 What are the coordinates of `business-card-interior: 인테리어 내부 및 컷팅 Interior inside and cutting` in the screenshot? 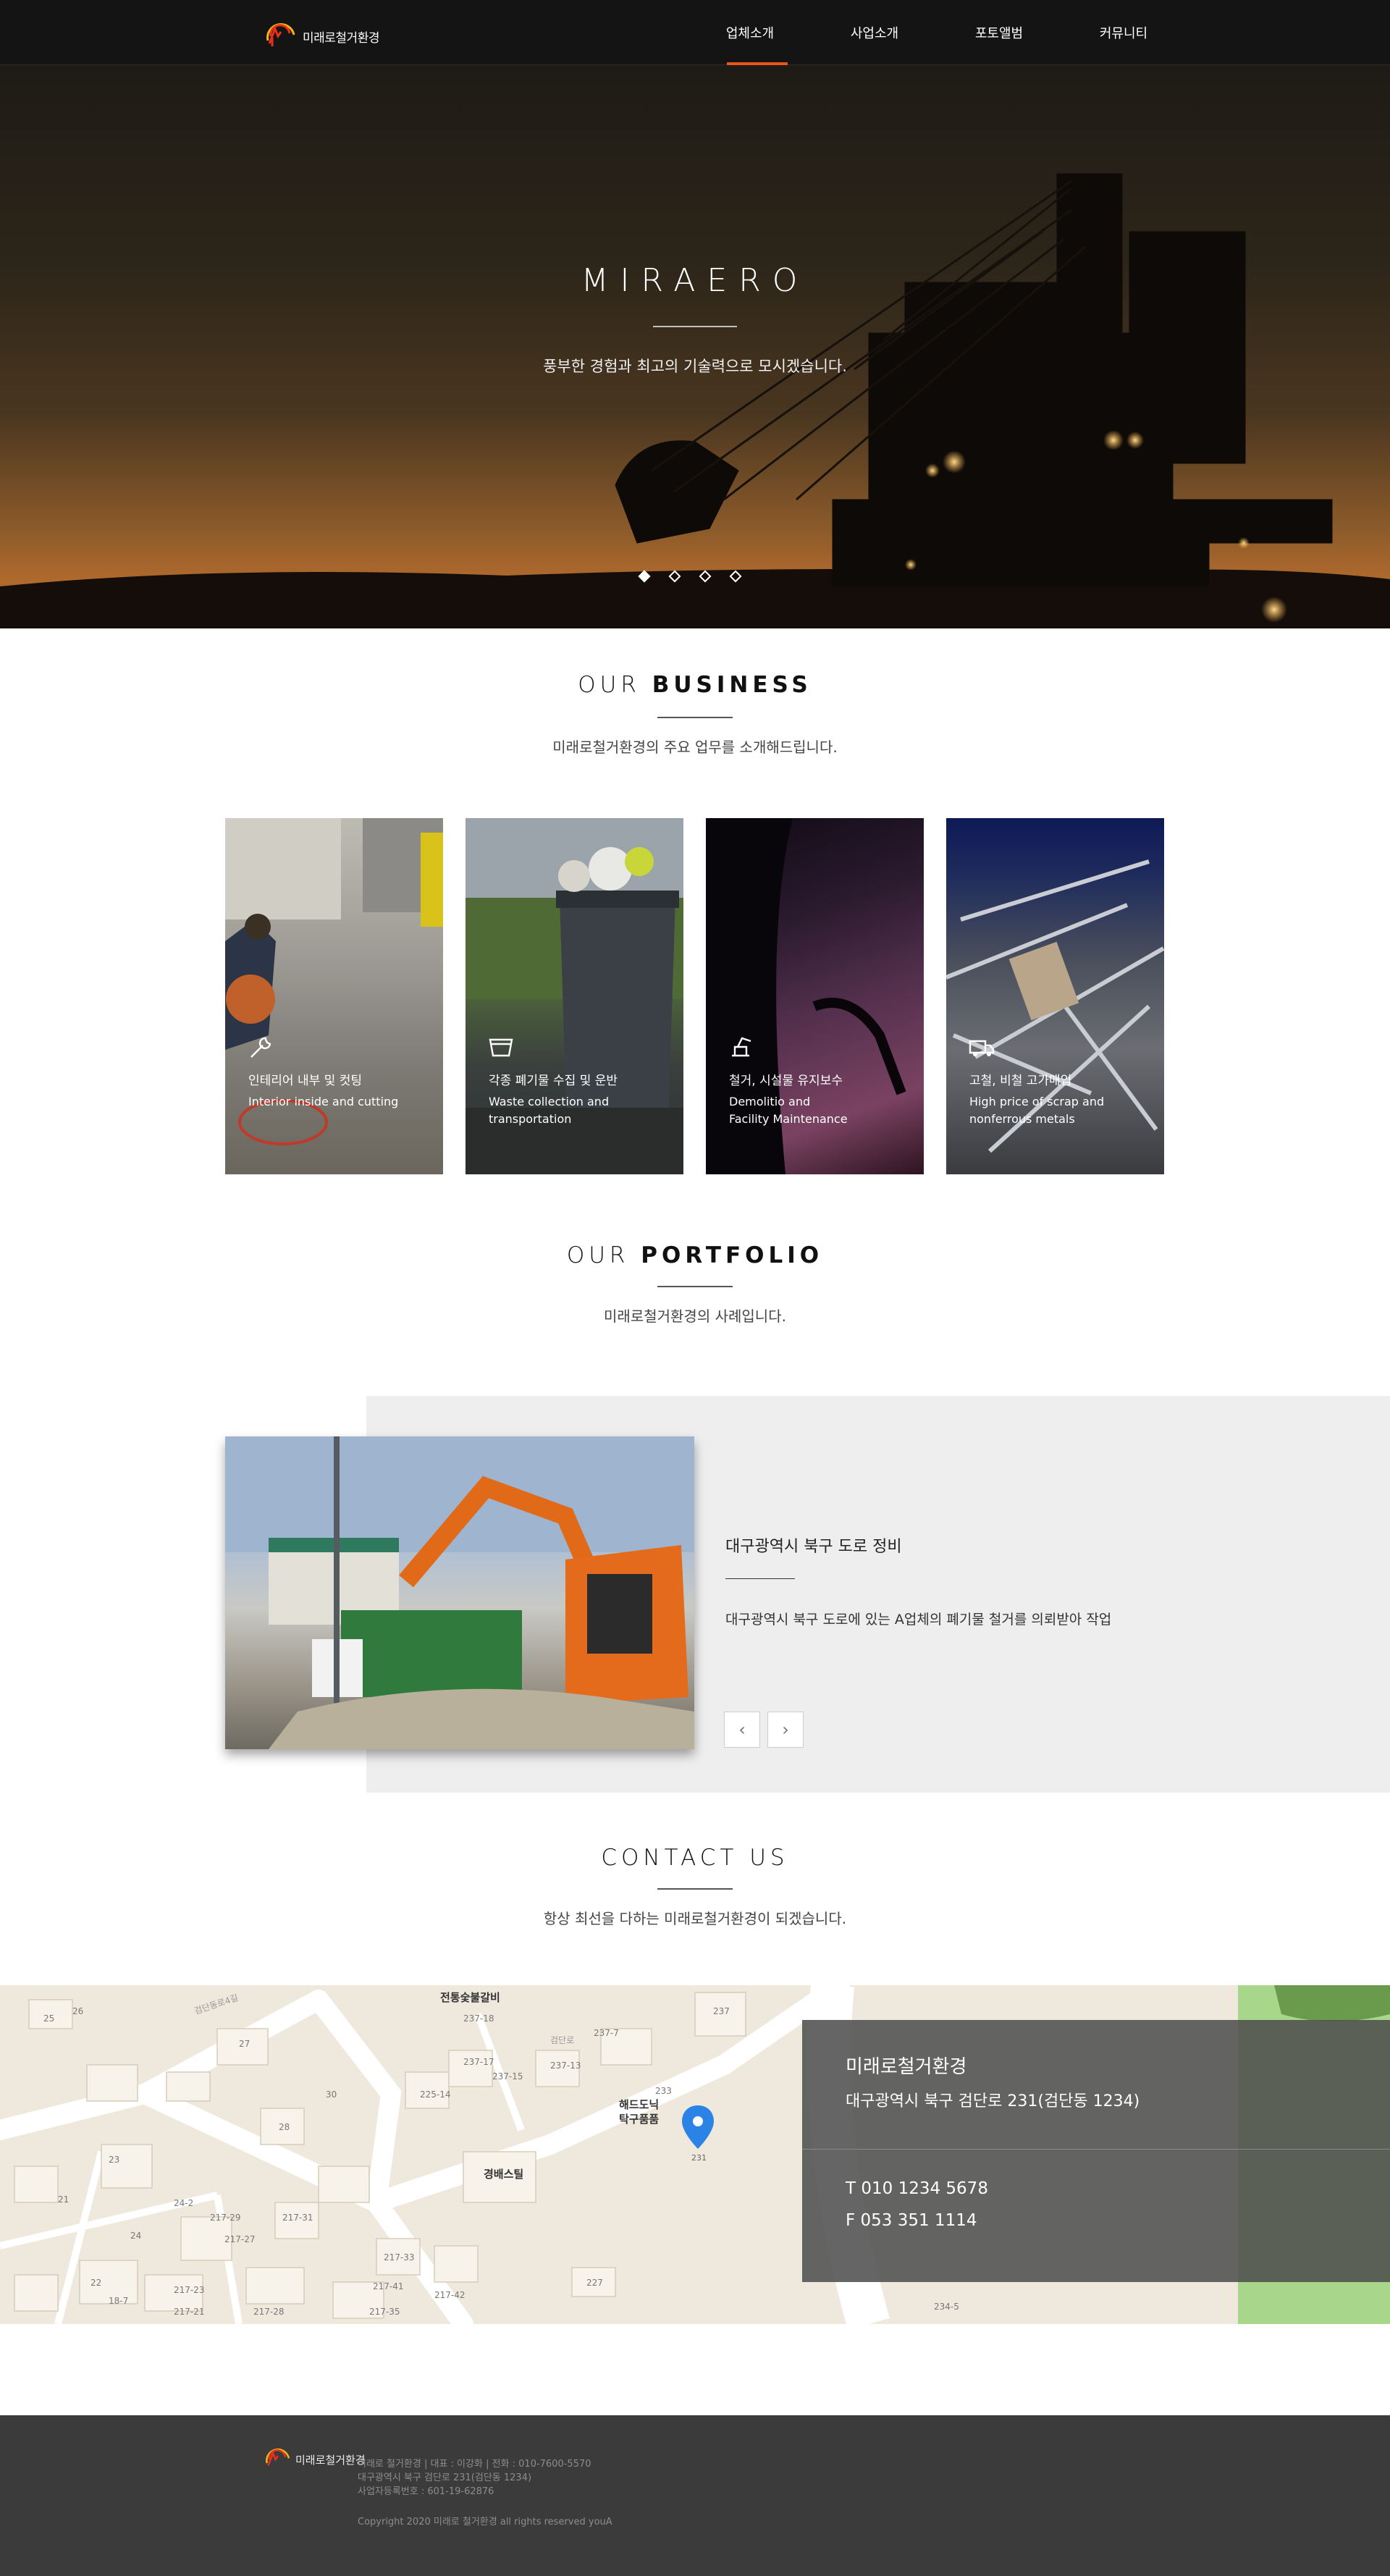 It's located at (334, 996).